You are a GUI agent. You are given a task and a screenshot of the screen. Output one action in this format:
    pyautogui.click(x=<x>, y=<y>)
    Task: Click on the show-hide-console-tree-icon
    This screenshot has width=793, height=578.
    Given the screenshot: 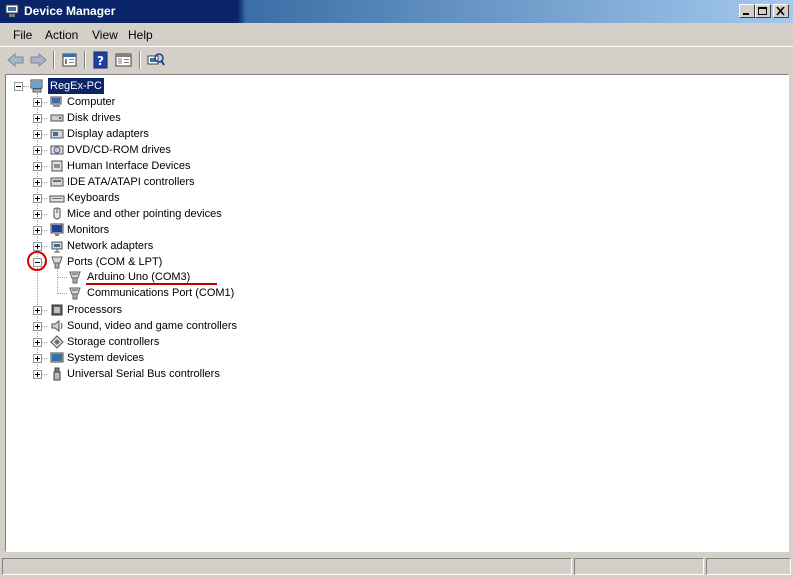 What is the action you would take?
    pyautogui.click(x=123, y=60)
    